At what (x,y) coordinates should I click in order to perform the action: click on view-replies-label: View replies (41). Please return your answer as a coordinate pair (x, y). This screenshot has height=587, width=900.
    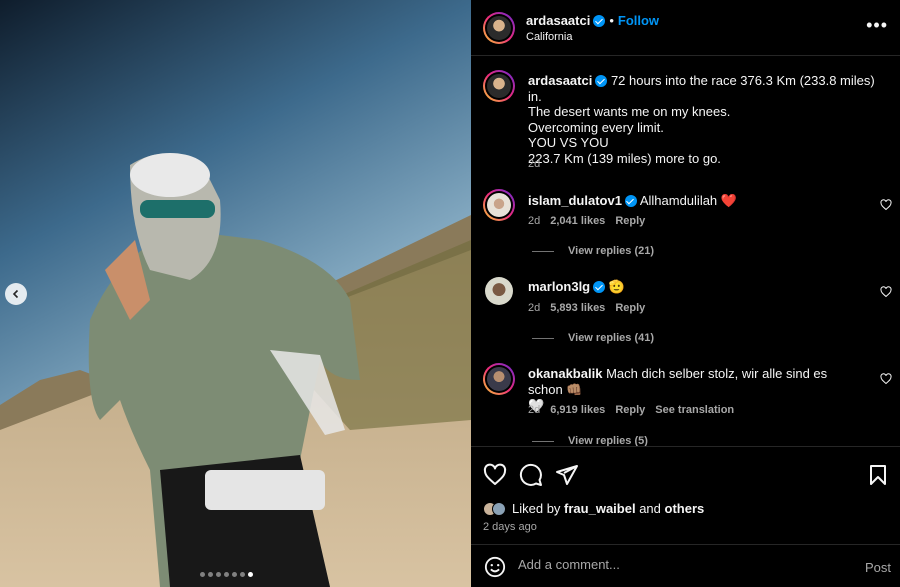
    Looking at the image, I should click on (611, 338).